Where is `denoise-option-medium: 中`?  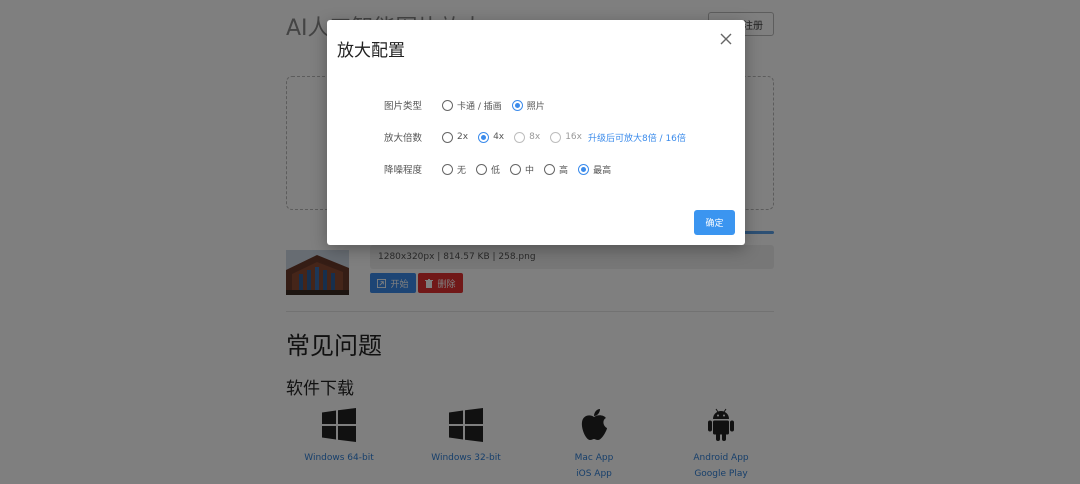 denoise-option-medium: 中 is located at coordinates (522, 169).